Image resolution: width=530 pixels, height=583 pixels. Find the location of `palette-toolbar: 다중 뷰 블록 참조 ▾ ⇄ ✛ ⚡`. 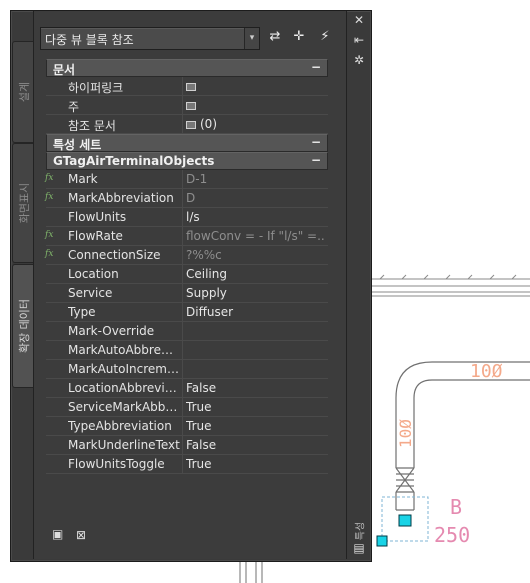

palette-toolbar: 다중 뷰 블록 참조 ▾ ⇄ ✛ ⚡ is located at coordinates (192, 38).